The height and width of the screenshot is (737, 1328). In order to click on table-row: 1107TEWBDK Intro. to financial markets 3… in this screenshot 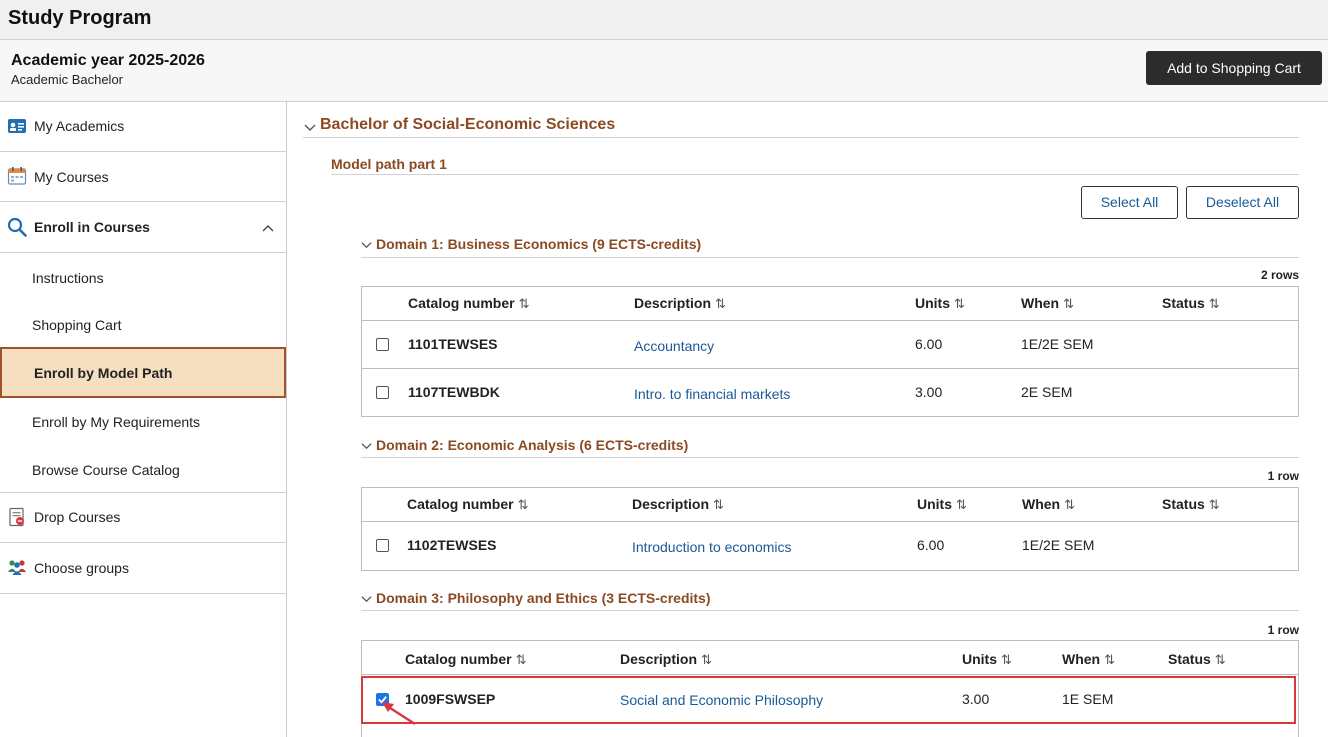, I will do `click(830, 393)`.